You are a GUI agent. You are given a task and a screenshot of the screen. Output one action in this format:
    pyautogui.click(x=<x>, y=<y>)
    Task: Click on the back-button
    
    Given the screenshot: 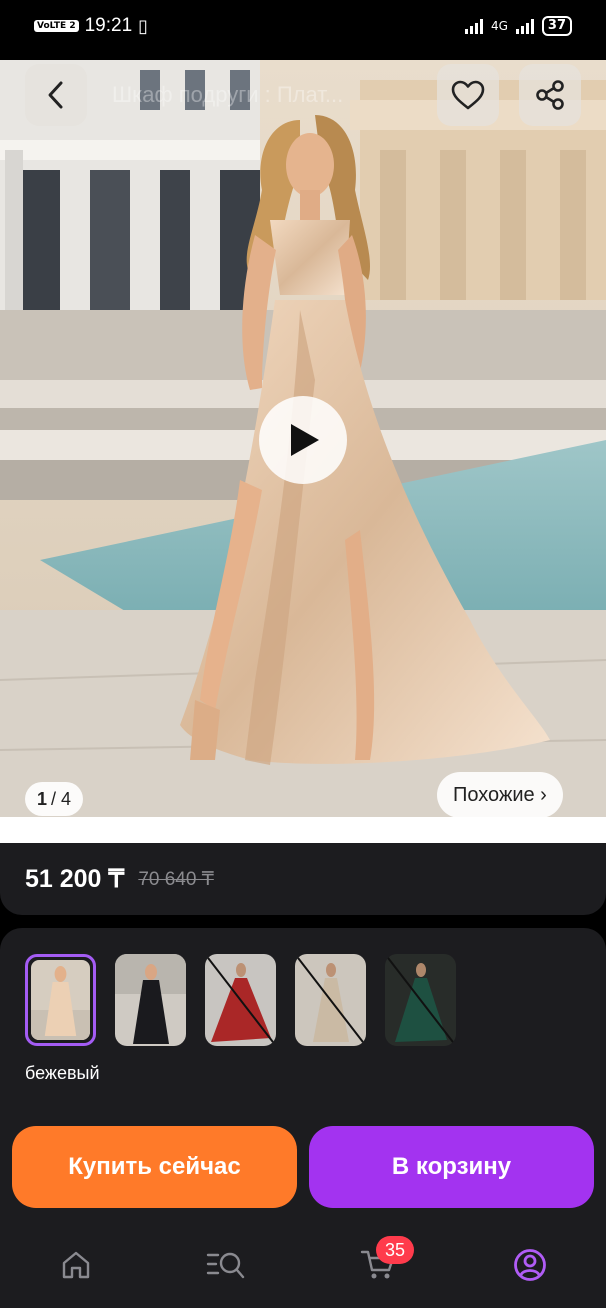 What is the action you would take?
    pyautogui.click(x=56, y=95)
    